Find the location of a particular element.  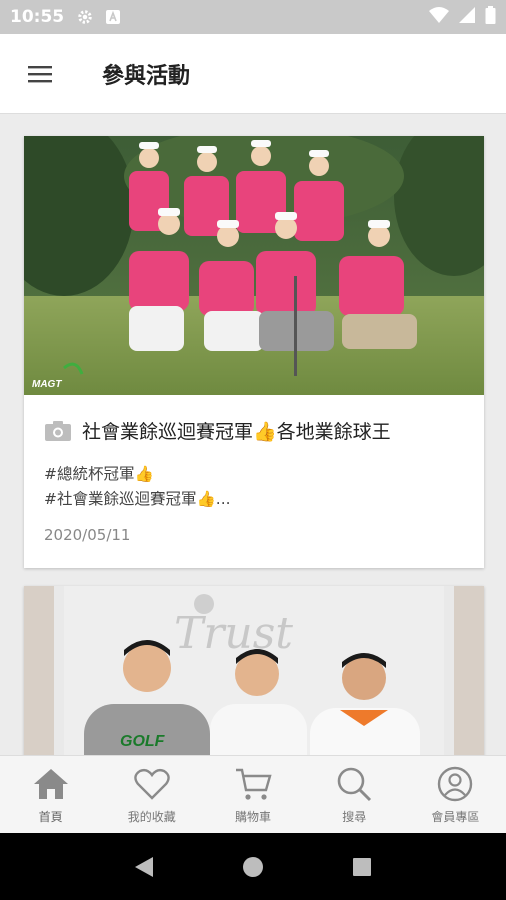

recents-square-icon is located at coordinates (361, 866).